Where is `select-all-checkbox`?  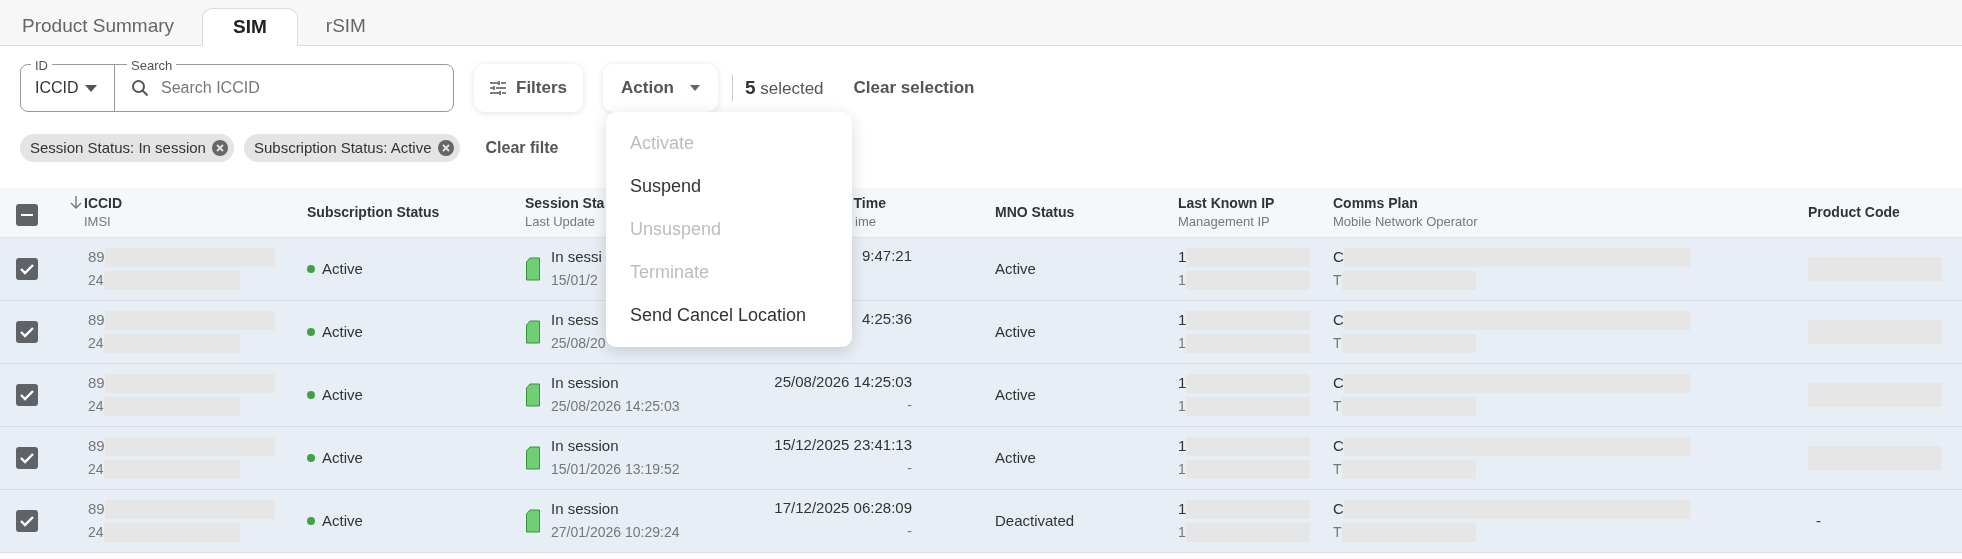
select-all-checkbox is located at coordinates (27, 215).